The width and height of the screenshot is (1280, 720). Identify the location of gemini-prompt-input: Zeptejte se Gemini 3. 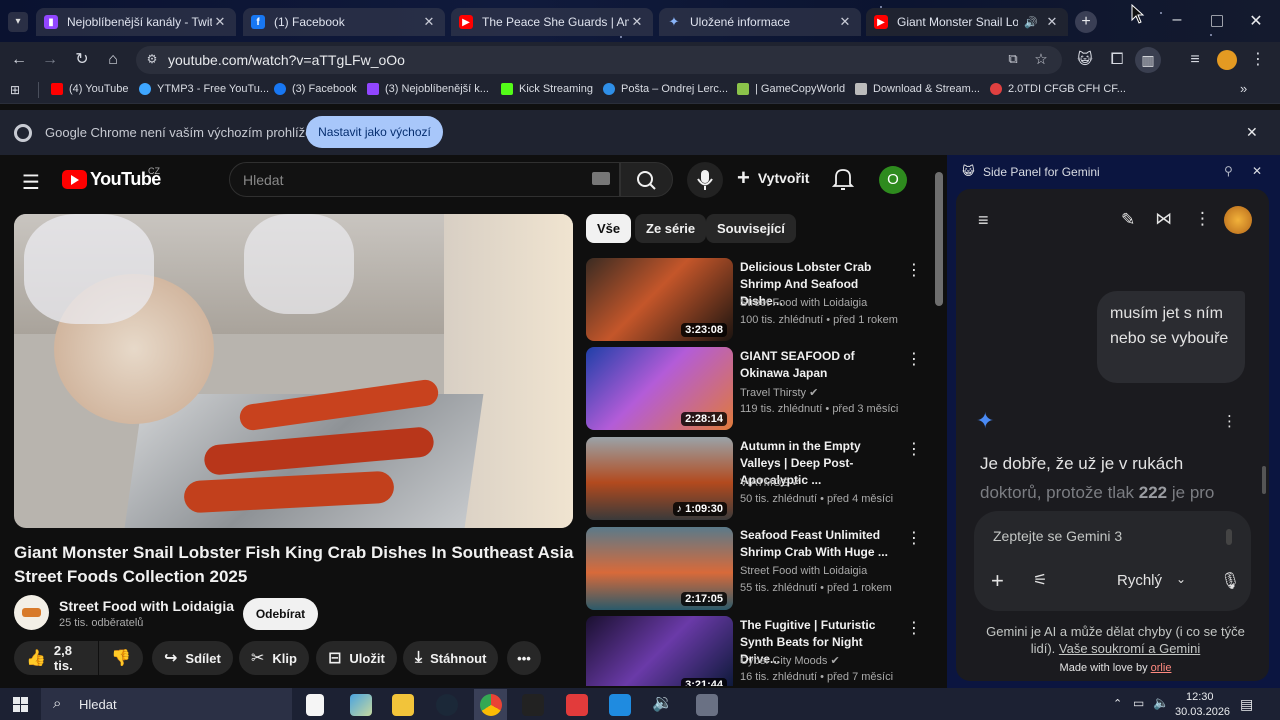
(1057, 536).